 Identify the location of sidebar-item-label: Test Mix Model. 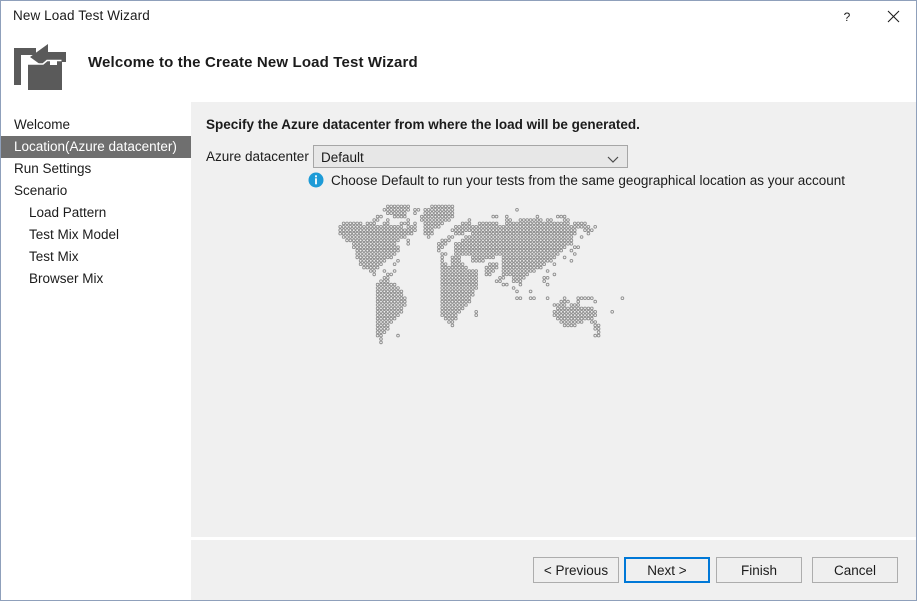
(74, 234).